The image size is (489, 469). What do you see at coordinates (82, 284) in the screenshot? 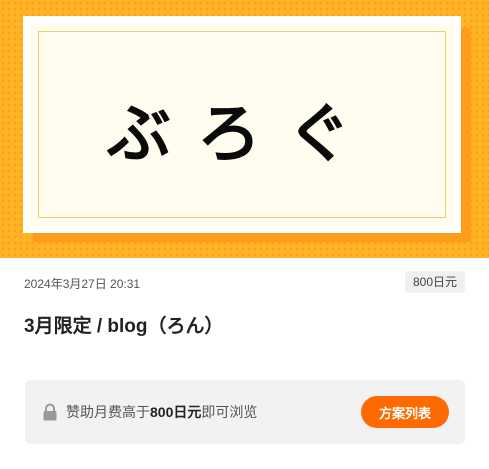
I see `post-date: 2024年3月27日 20:31` at bounding box center [82, 284].